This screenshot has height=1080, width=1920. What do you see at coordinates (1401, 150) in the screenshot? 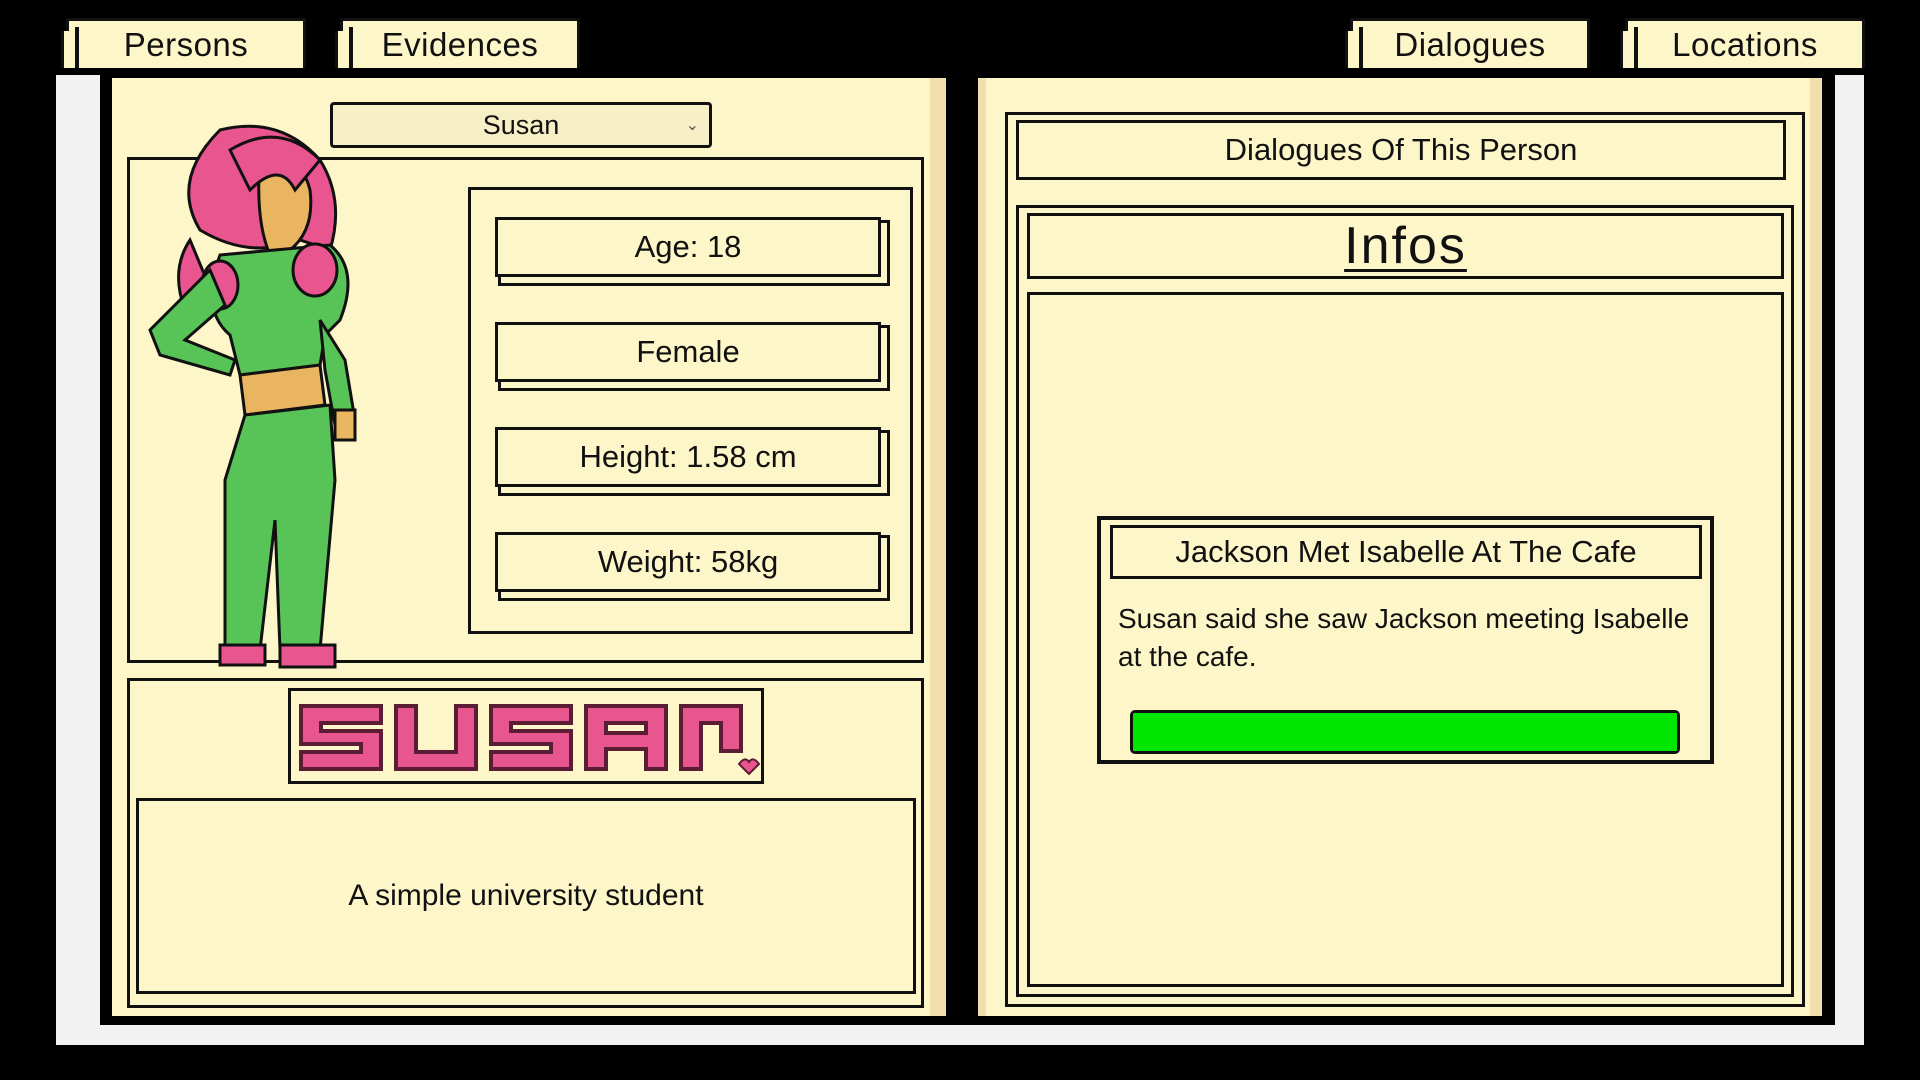
I see `dialogues-header: Dialogues Of This Person` at bounding box center [1401, 150].